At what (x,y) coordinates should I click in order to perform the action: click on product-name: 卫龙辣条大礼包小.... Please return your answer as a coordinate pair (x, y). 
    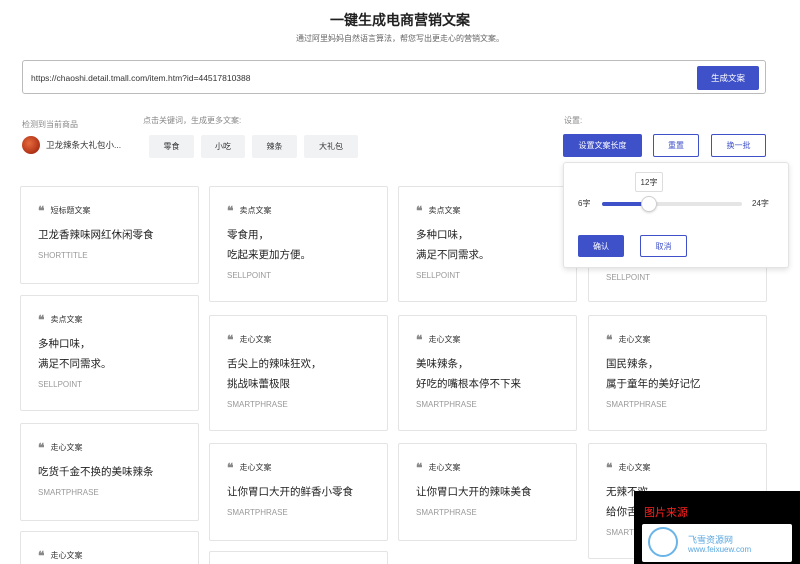
    Looking at the image, I should click on (84, 145).